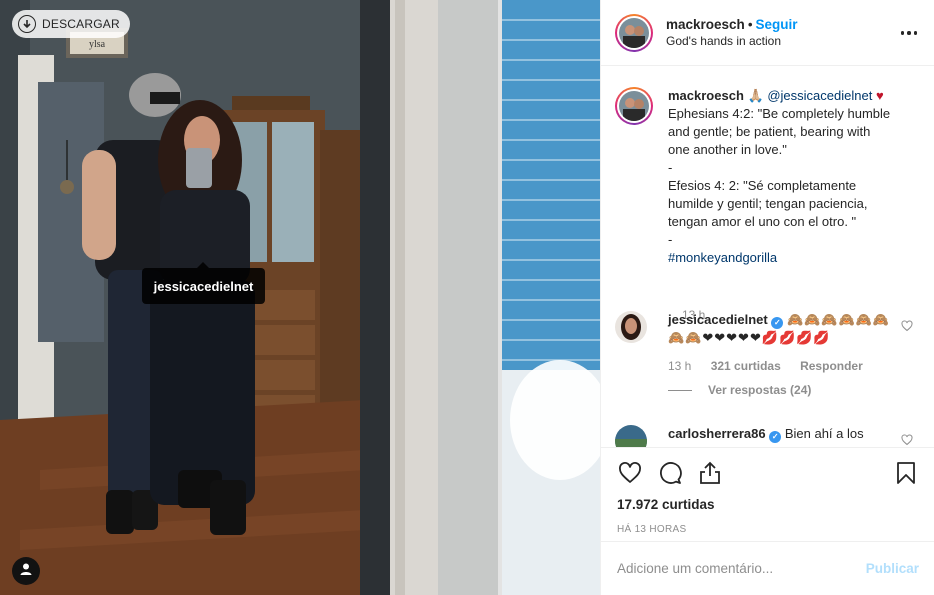 The height and width of the screenshot is (595, 934). Describe the element at coordinates (746, 366) in the screenshot. I see `comment-likes: 321 curtidas` at that location.